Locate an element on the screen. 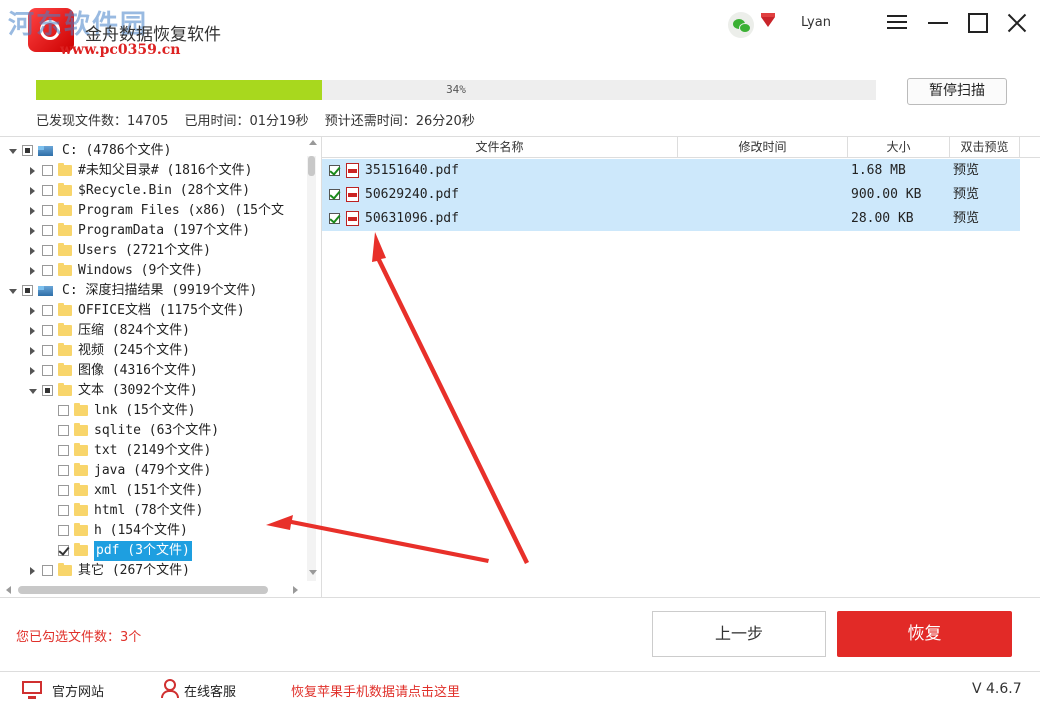 The width and height of the screenshot is (1040, 706). tree-node-label: java (479个文件) is located at coordinates (152, 471).